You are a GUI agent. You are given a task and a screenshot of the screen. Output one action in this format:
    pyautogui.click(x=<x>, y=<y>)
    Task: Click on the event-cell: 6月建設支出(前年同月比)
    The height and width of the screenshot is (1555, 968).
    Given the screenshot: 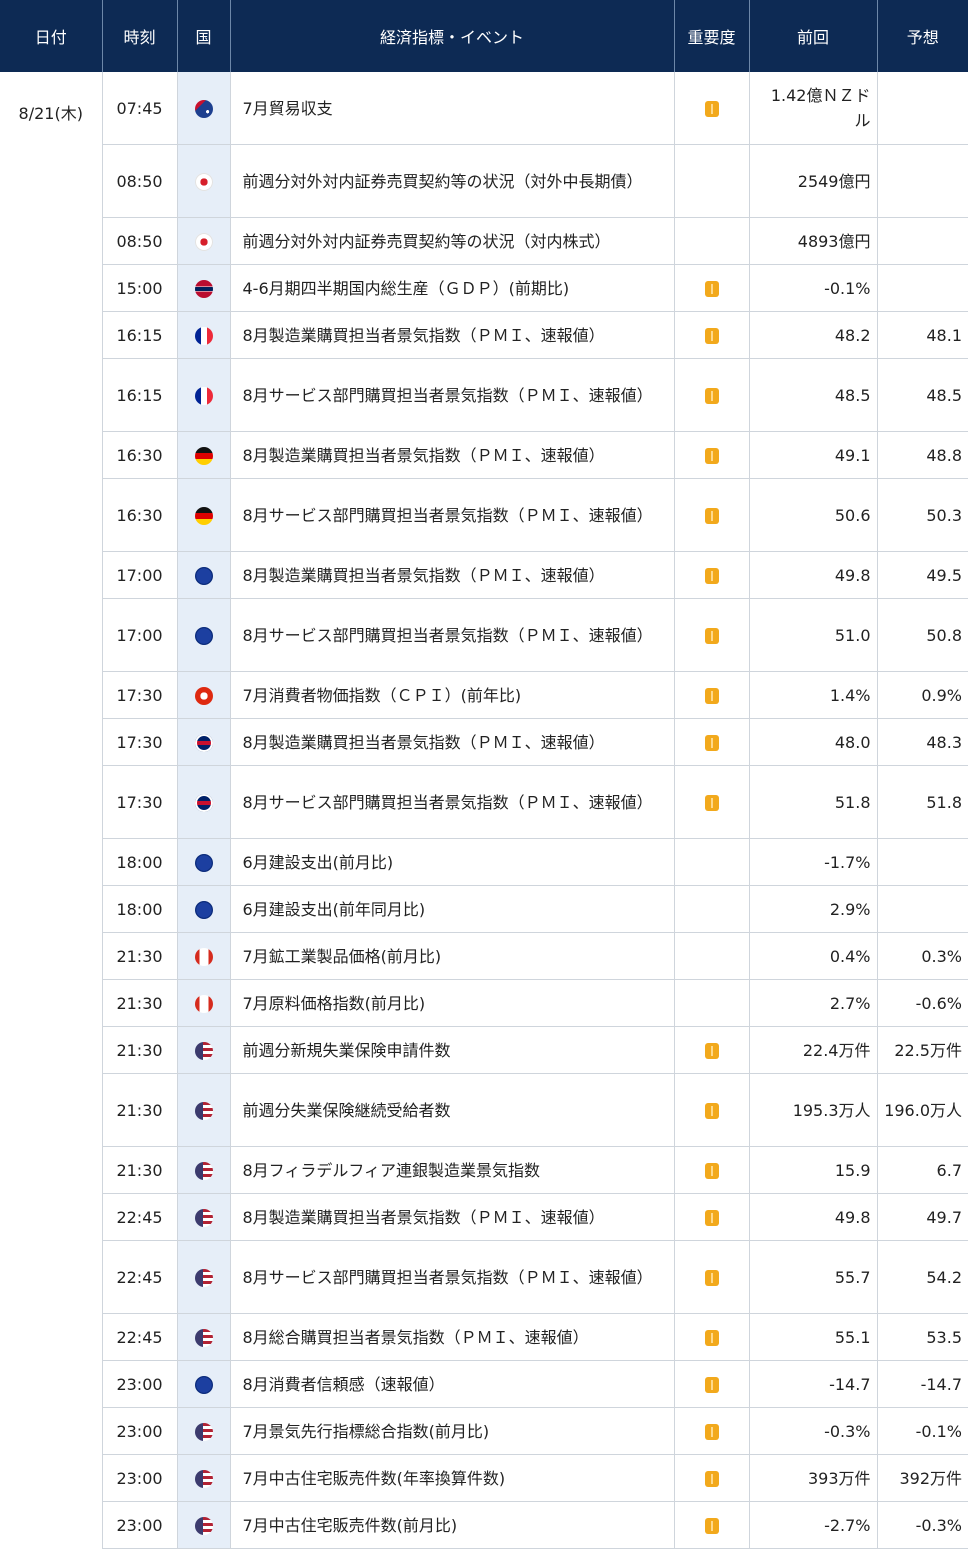 What is the action you would take?
    pyautogui.click(x=452, y=909)
    